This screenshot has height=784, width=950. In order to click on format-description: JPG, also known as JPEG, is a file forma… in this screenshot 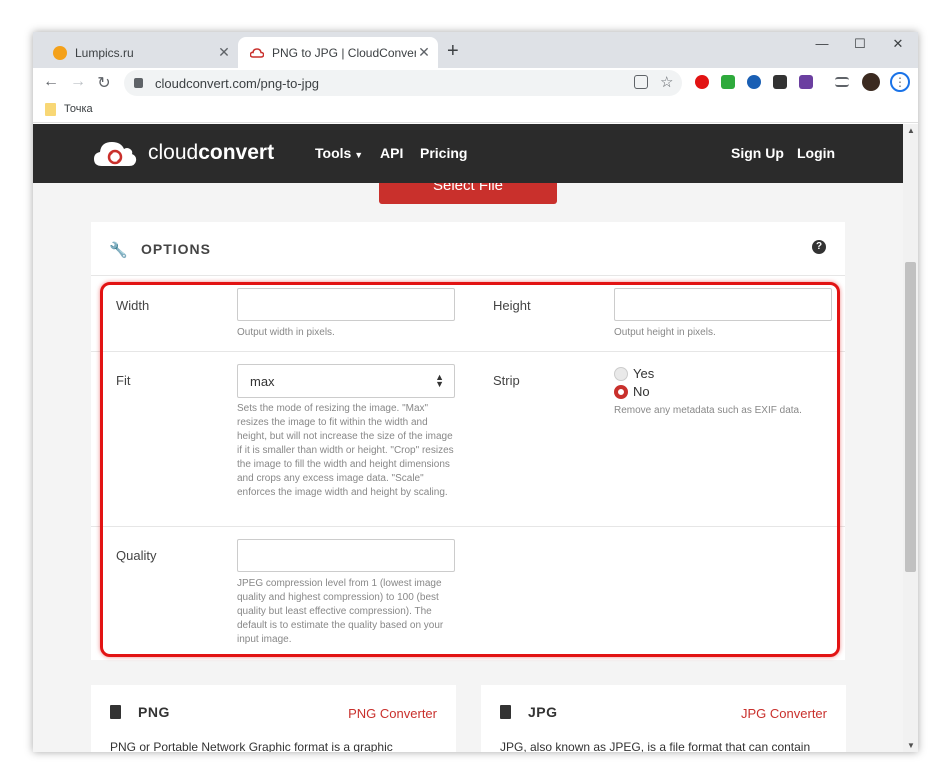, I will do `click(655, 746)`.